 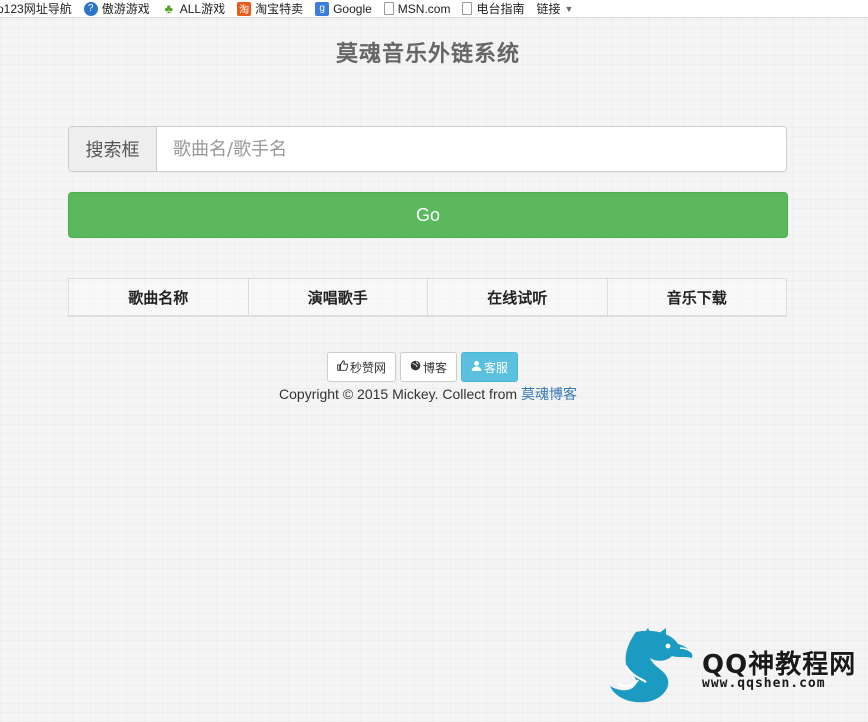 I want to click on bookmark-label: 淘宝特卖, so click(x=279, y=9).